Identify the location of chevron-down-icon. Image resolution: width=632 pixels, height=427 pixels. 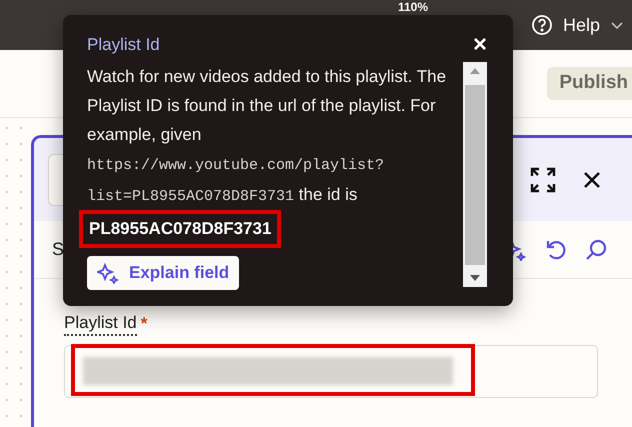
(617, 25).